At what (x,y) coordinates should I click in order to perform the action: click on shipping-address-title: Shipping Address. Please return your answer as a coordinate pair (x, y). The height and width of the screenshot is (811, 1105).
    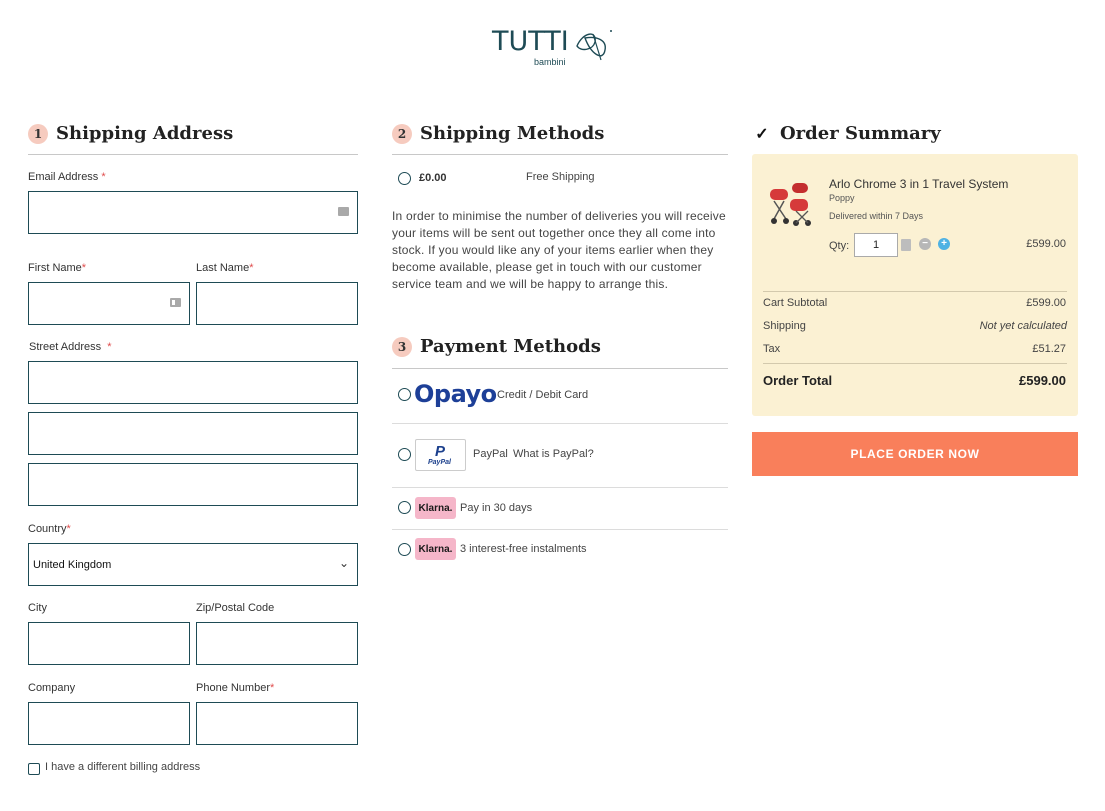
    Looking at the image, I should click on (145, 133).